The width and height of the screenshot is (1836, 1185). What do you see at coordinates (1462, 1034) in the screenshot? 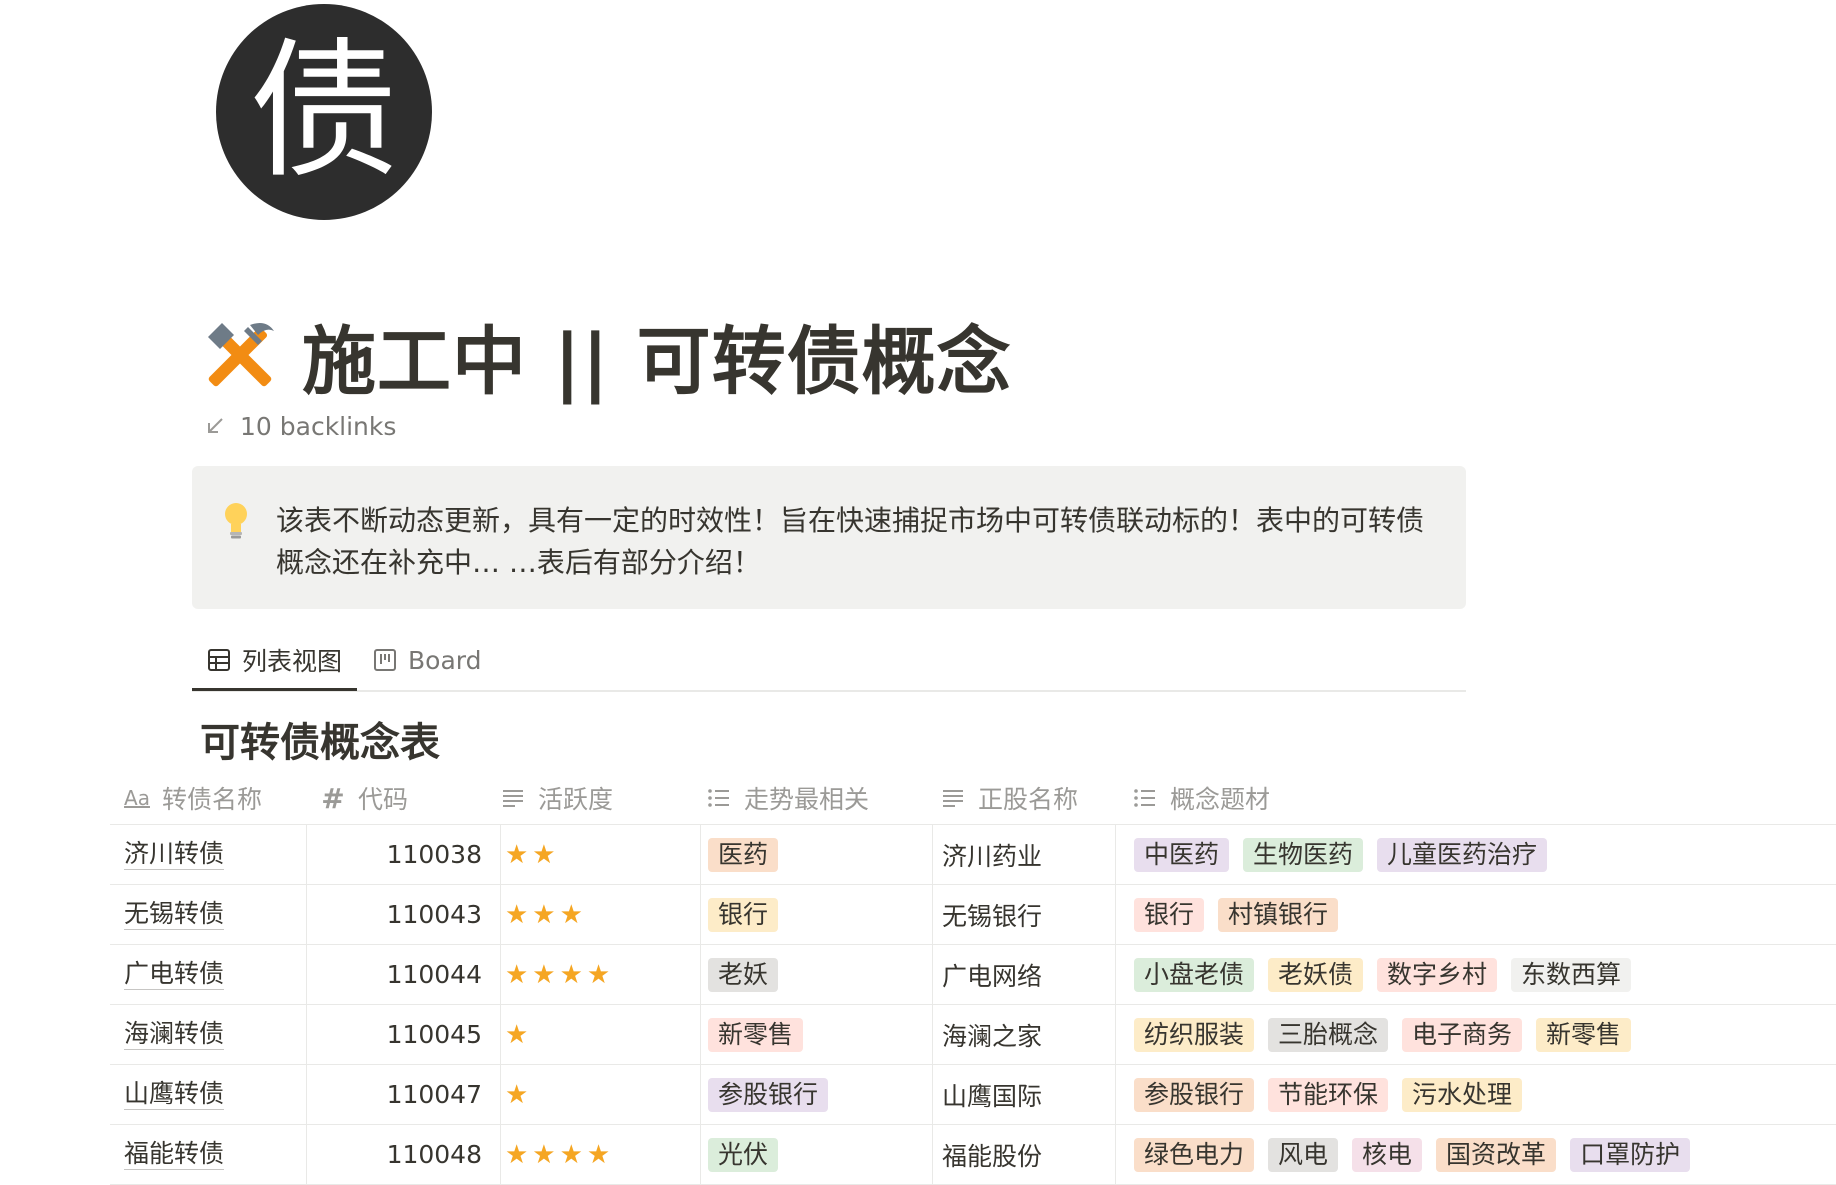
I see `concept-tag: 电子商务` at bounding box center [1462, 1034].